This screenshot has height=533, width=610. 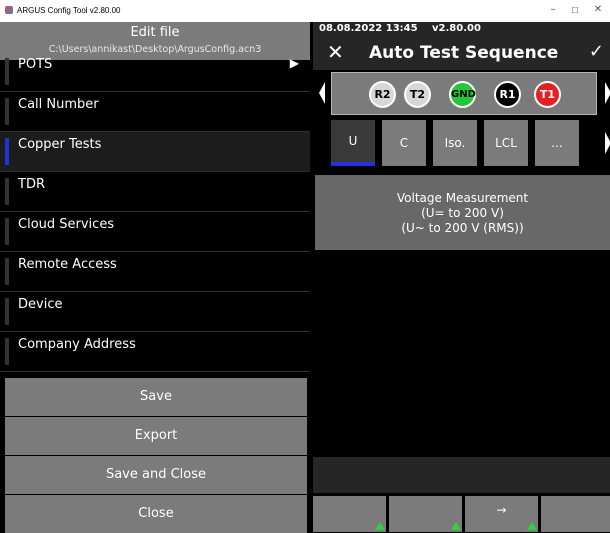 I want to click on tab-iso: Iso., so click(x=455, y=143).